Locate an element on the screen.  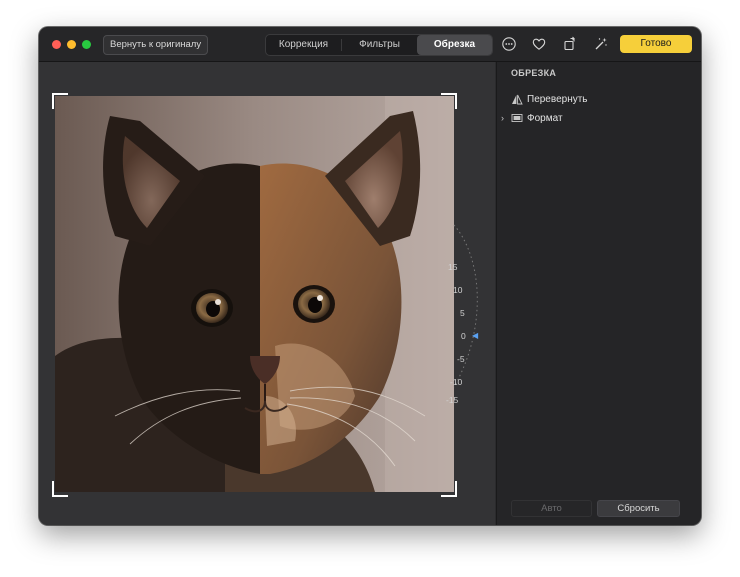
crop-handle-bottom-left is located at coordinates (60, 489).